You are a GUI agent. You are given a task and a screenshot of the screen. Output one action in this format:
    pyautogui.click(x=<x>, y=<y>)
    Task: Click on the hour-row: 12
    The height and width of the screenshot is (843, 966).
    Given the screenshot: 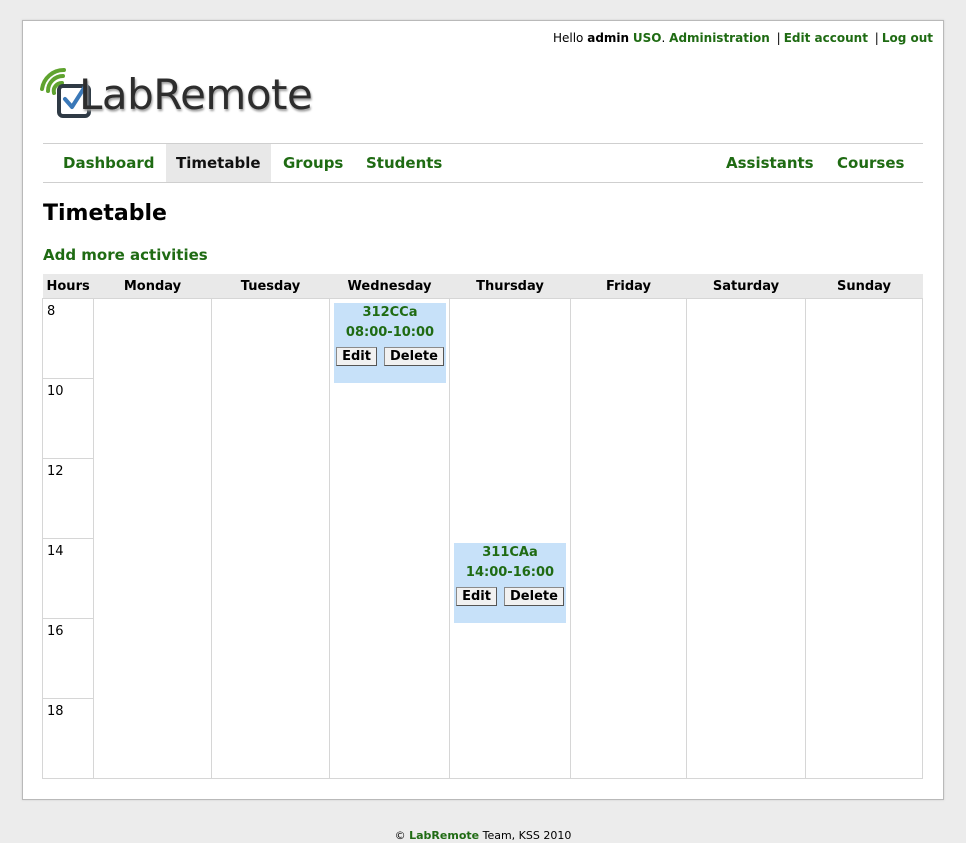 What is the action you would take?
    pyautogui.click(x=482, y=498)
    